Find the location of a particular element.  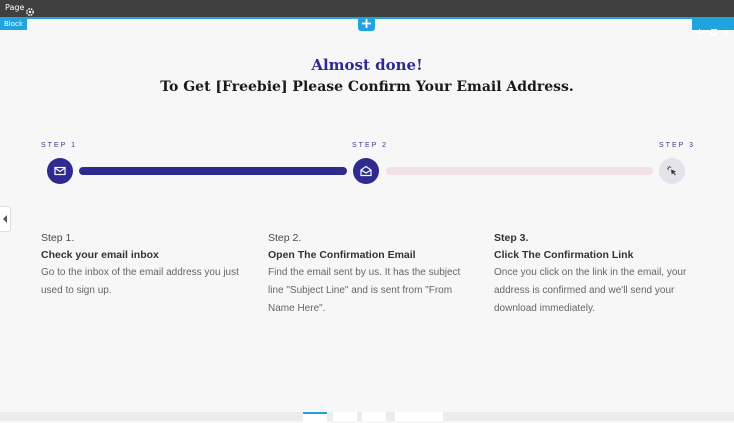

step-number: Step 1. is located at coordinates (58, 238).